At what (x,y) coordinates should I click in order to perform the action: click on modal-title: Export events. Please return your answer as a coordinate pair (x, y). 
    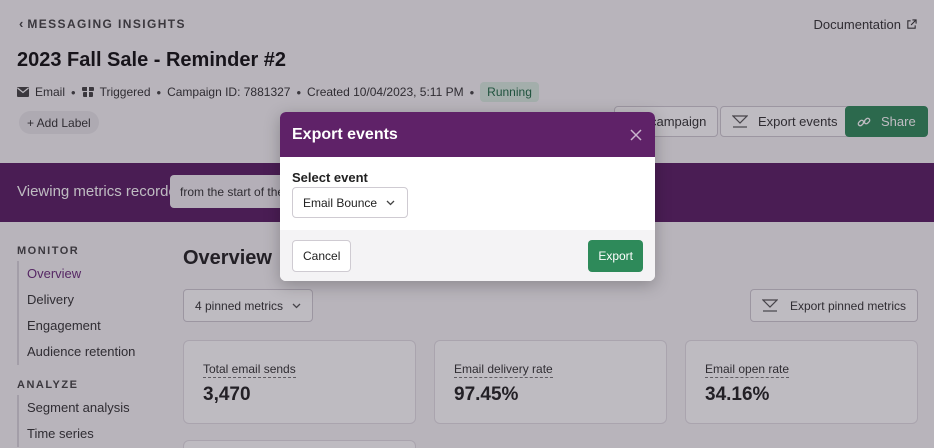
    Looking at the image, I should click on (345, 134).